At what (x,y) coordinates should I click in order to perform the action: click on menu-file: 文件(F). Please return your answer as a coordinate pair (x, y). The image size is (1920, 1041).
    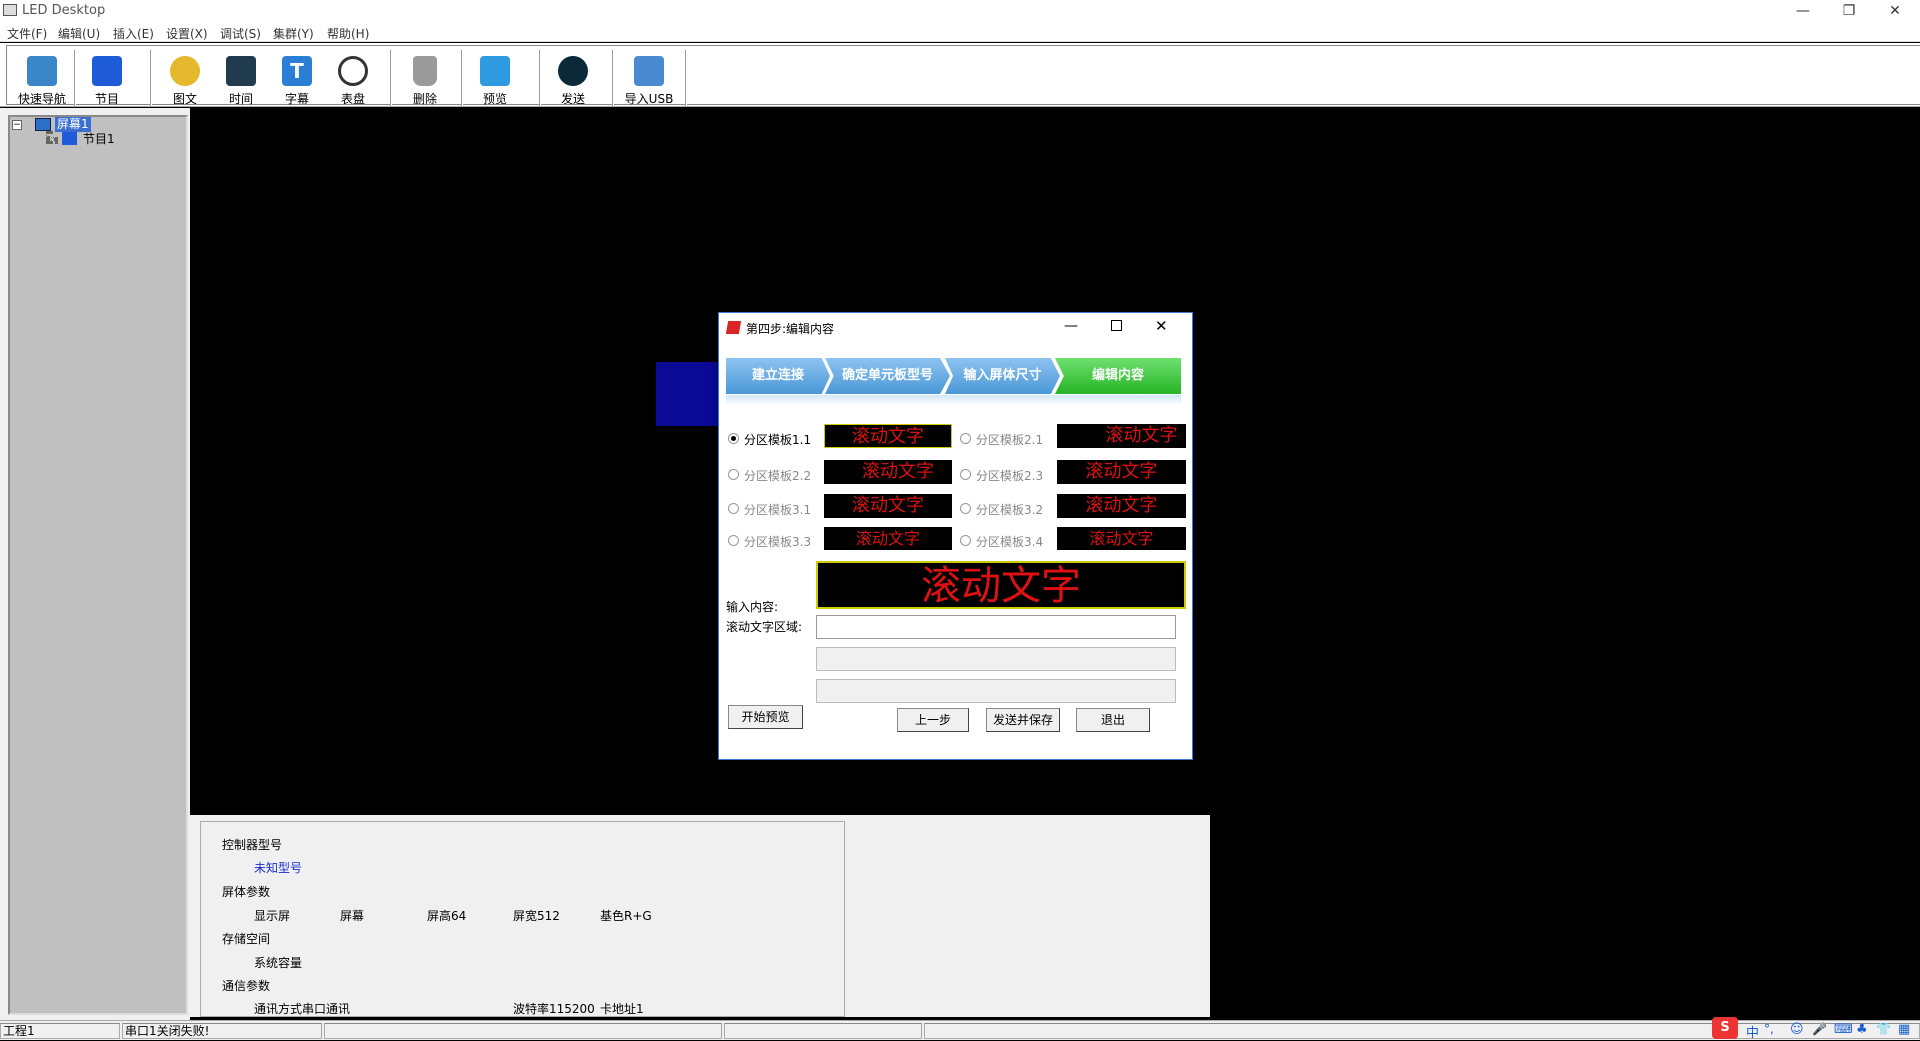
    Looking at the image, I should click on (27, 33).